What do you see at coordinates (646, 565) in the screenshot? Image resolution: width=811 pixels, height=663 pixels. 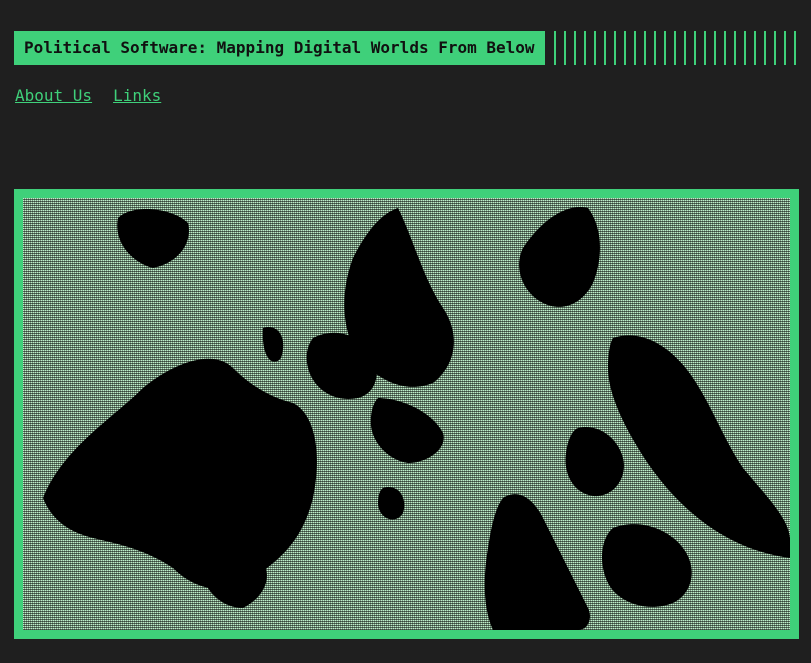 I see `landmass-australia` at bounding box center [646, 565].